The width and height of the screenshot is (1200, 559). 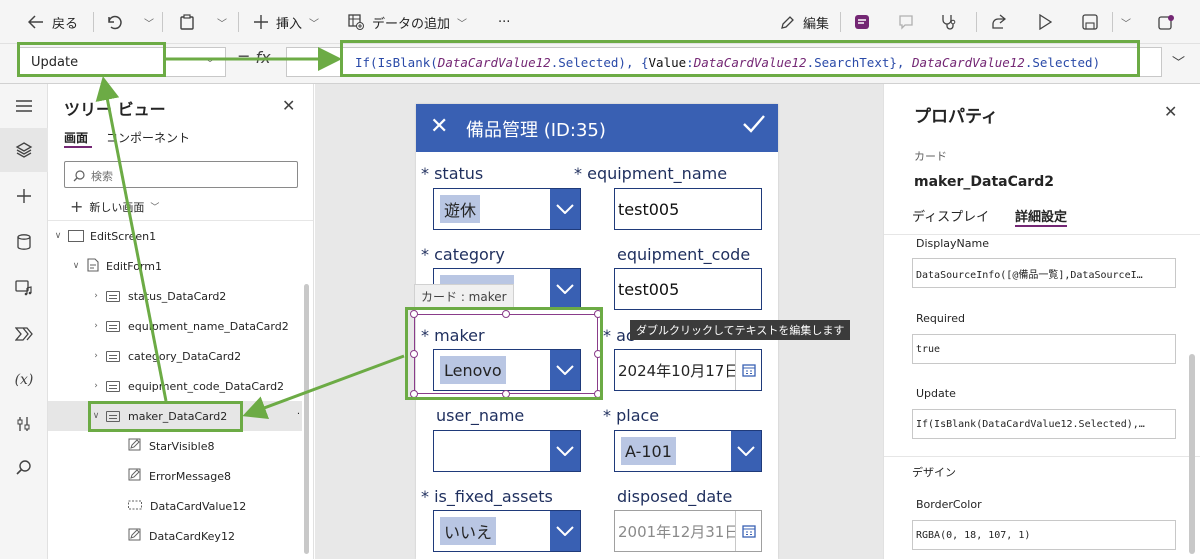 What do you see at coordinates (323, 386) in the screenshot?
I see `arrow-to-tree-item` at bounding box center [323, 386].